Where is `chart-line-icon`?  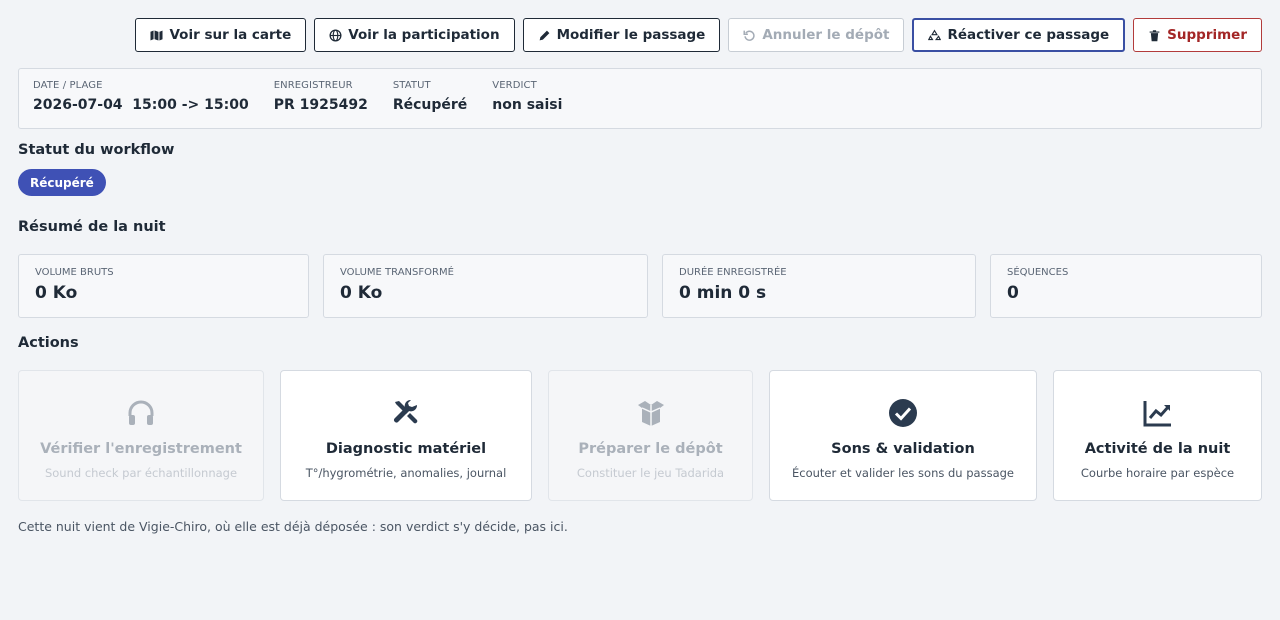 chart-line-icon is located at coordinates (1157, 414).